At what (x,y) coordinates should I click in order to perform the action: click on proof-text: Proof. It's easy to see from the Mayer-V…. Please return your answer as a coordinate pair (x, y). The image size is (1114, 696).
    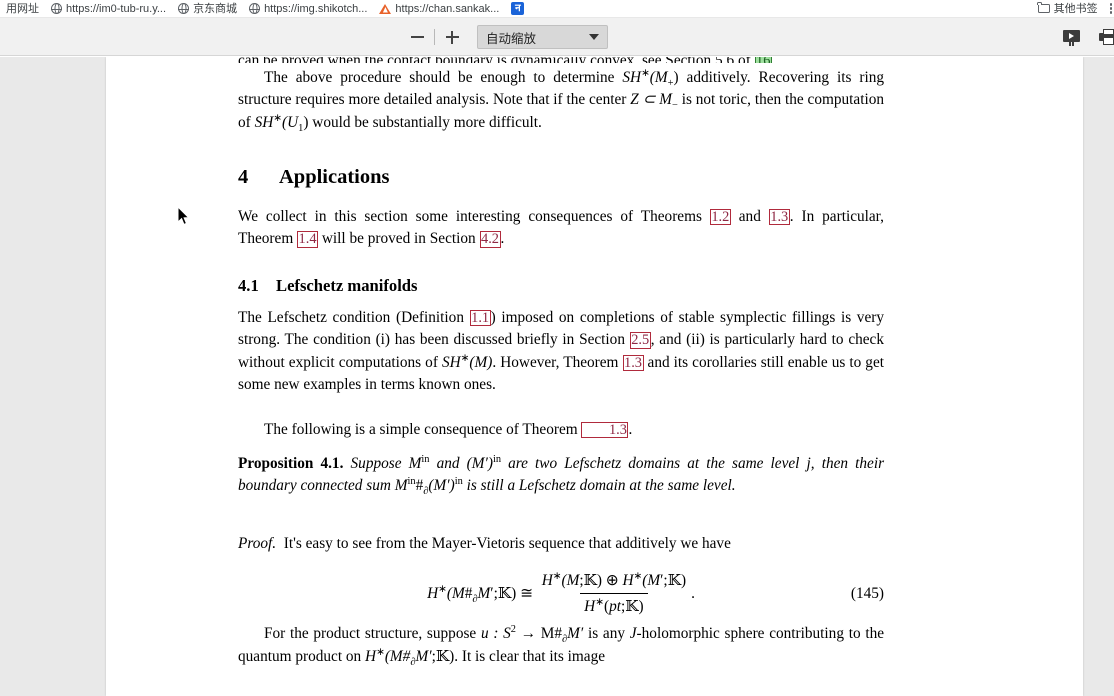
    Looking at the image, I should click on (561, 544).